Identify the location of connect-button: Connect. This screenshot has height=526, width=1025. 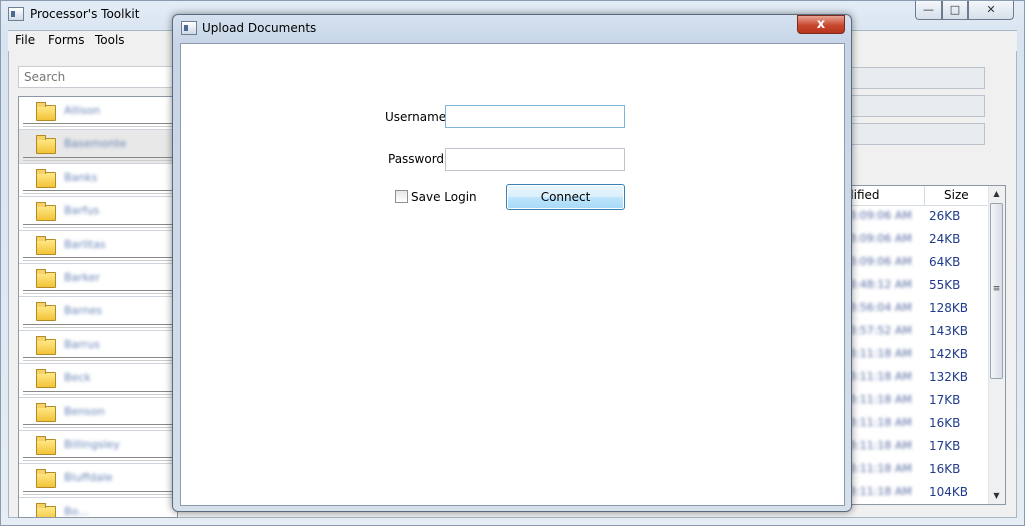
(565, 197).